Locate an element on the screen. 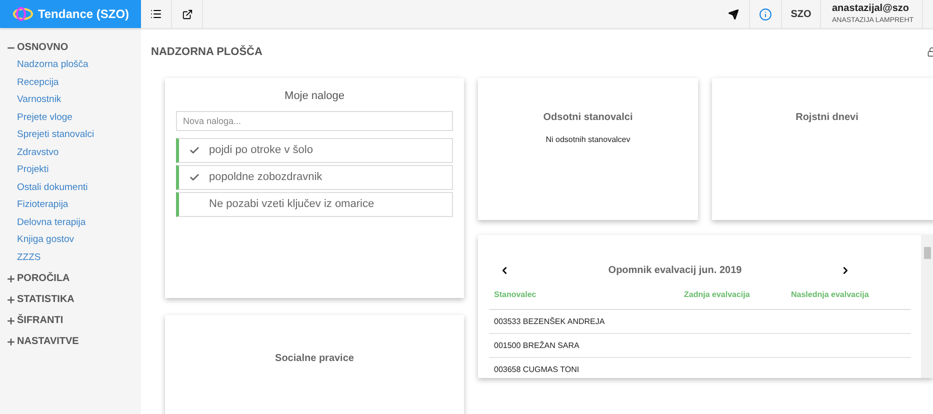 Image resolution: width=933 pixels, height=414 pixels. social-rights-title: Socialne pravice is located at coordinates (314, 358).